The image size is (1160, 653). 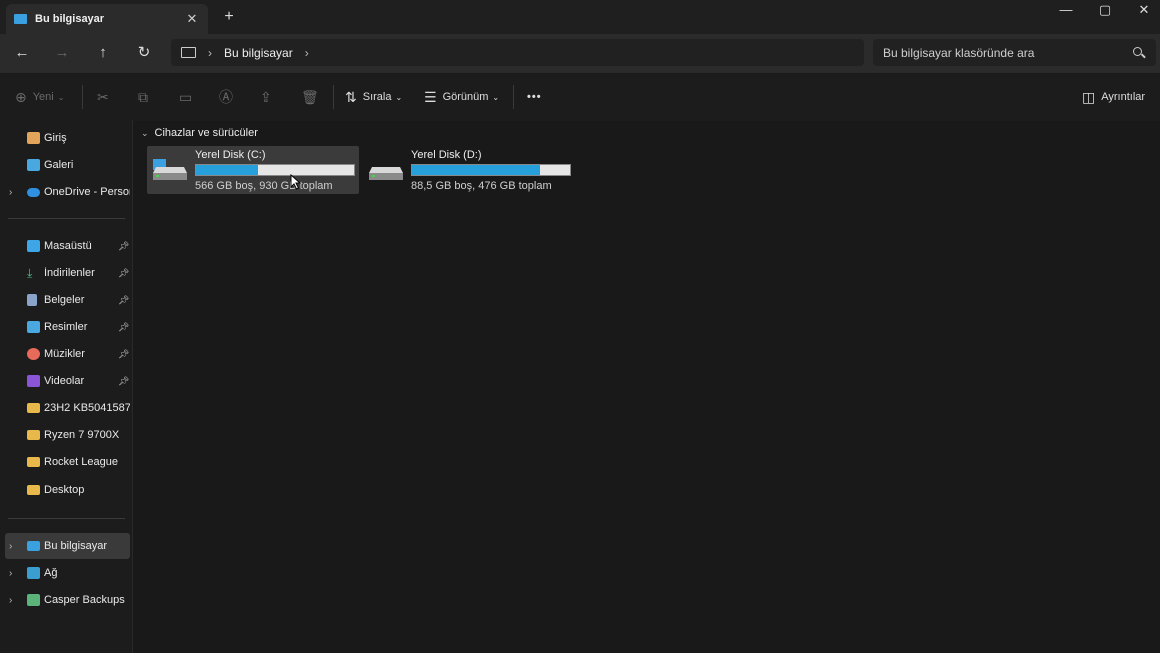 What do you see at coordinates (226, 97) in the screenshot?
I see `rename-icon: Ⓐ` at bounding box center [226, 97].